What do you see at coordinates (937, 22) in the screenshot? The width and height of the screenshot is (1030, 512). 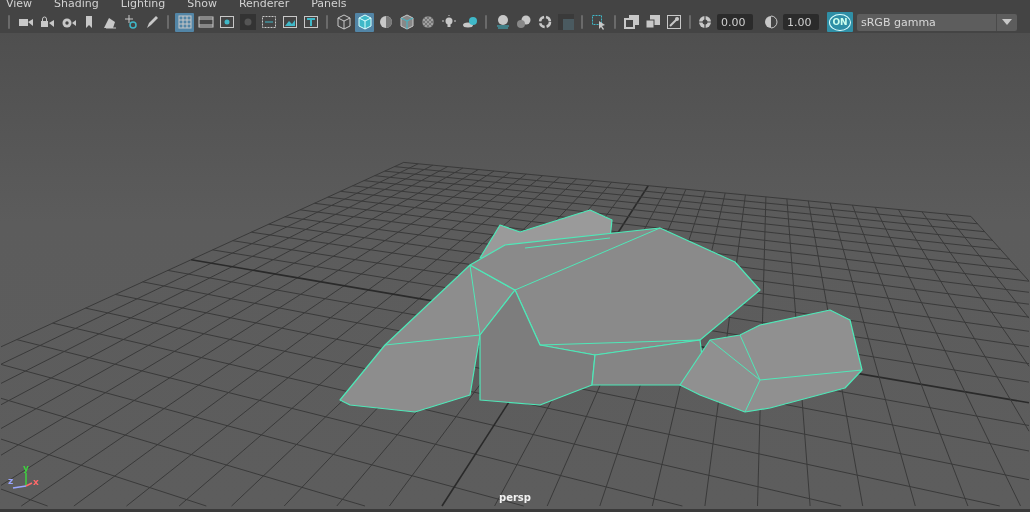 I see `view-transform-dropdown: sRGB gamma` at bounding box center [937, 22].